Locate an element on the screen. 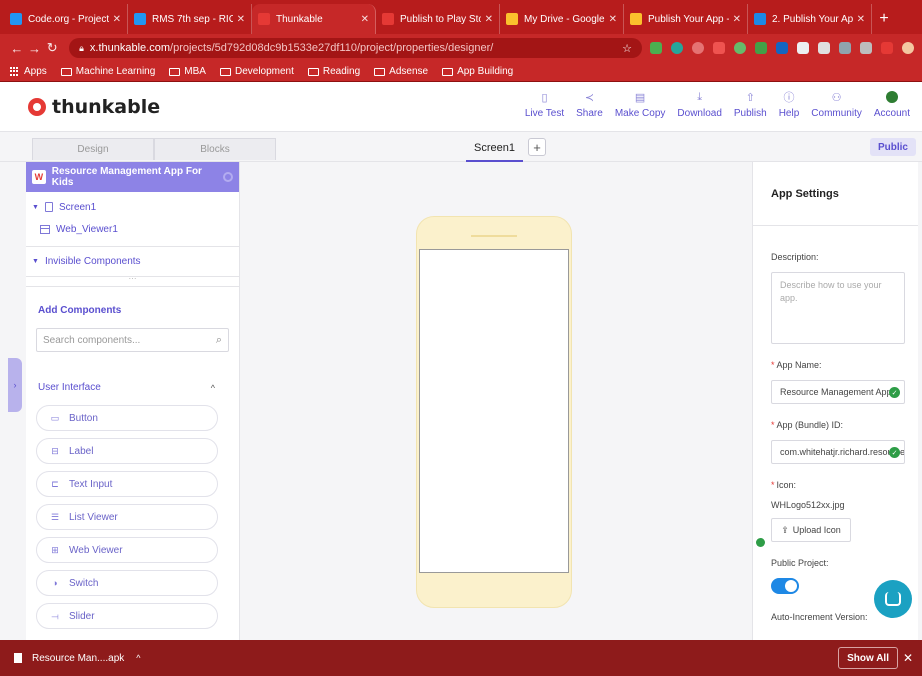  browser-tab: Code.org - Projects ✕ is located at coordinates (66, 19).